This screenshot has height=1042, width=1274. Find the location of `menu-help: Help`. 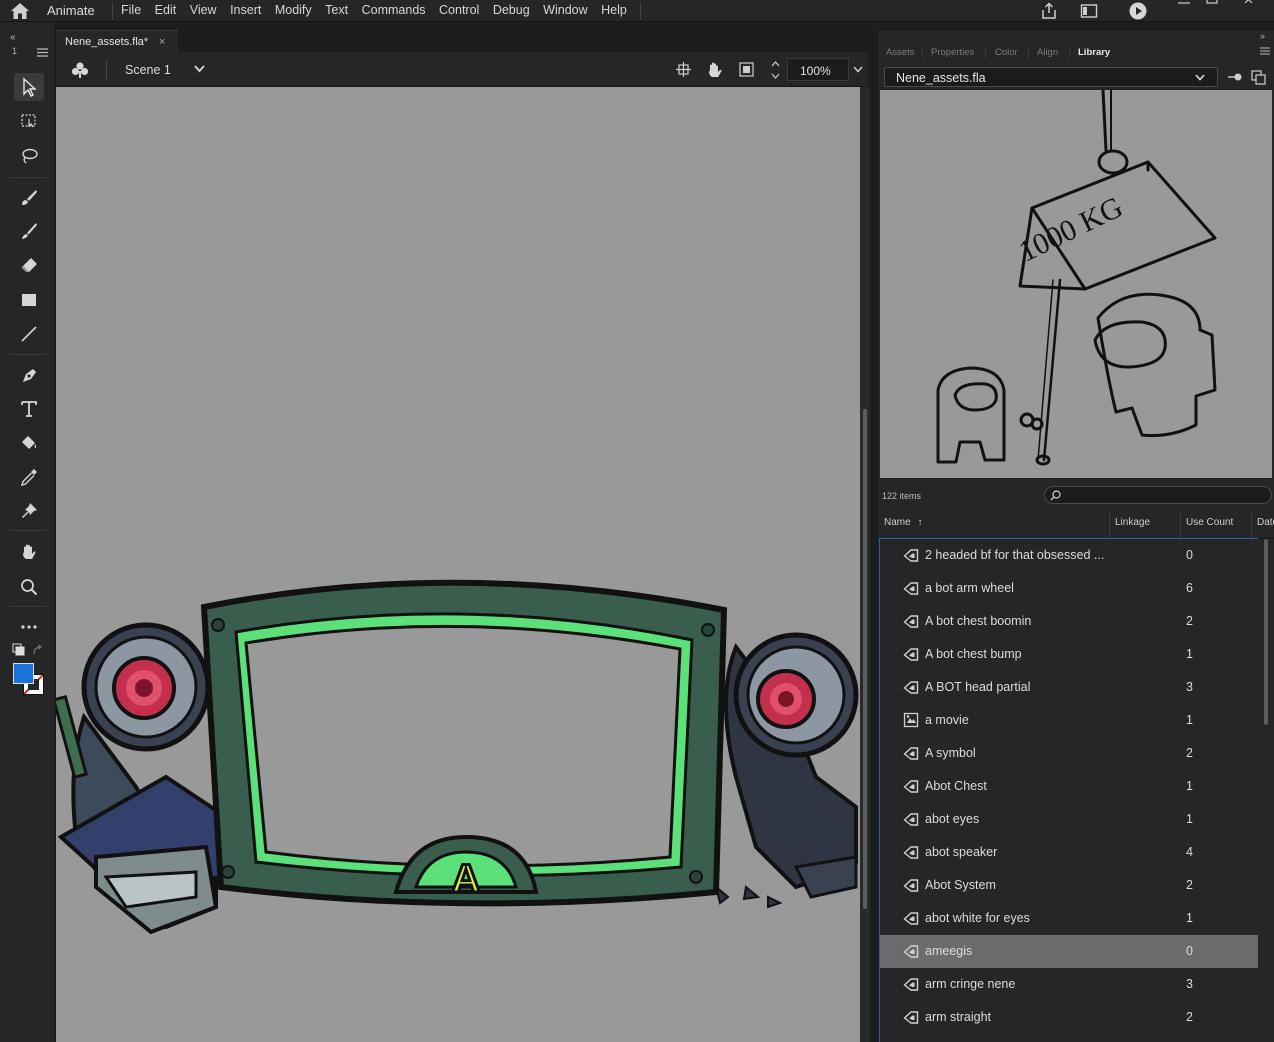

menu-help: Help is located at coordinates (614, 10).